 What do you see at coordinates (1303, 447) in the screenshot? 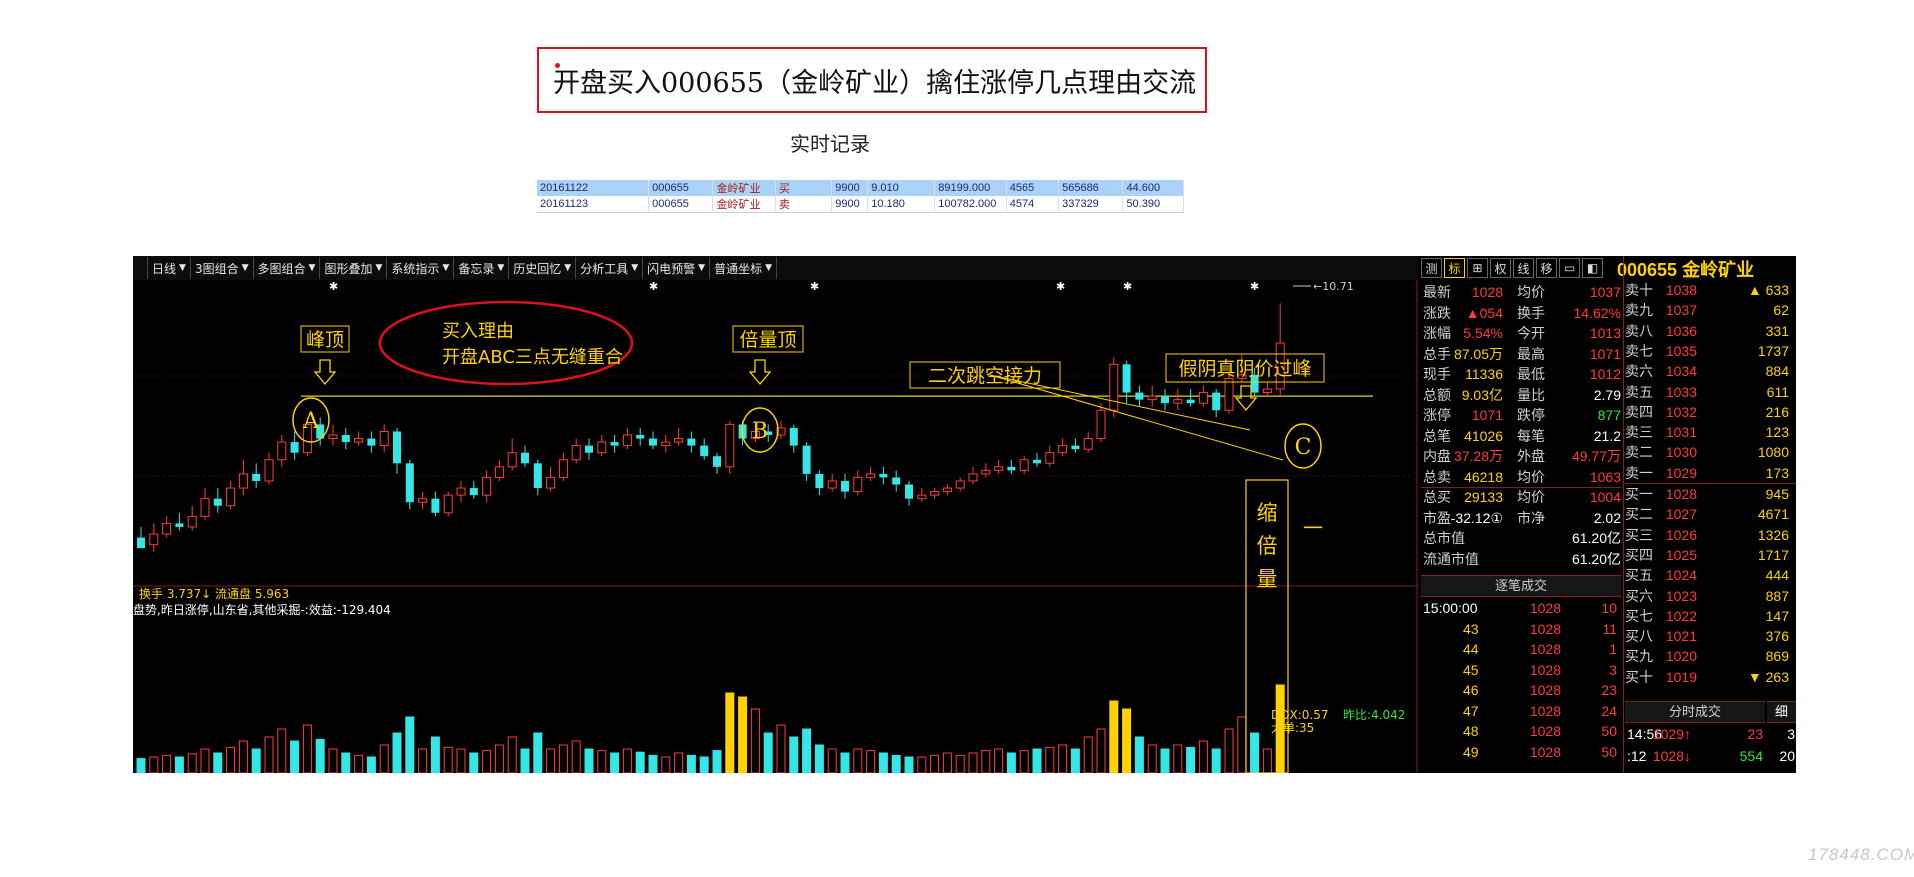
I see `svg-text: C` at bounding box center [1303, 447].